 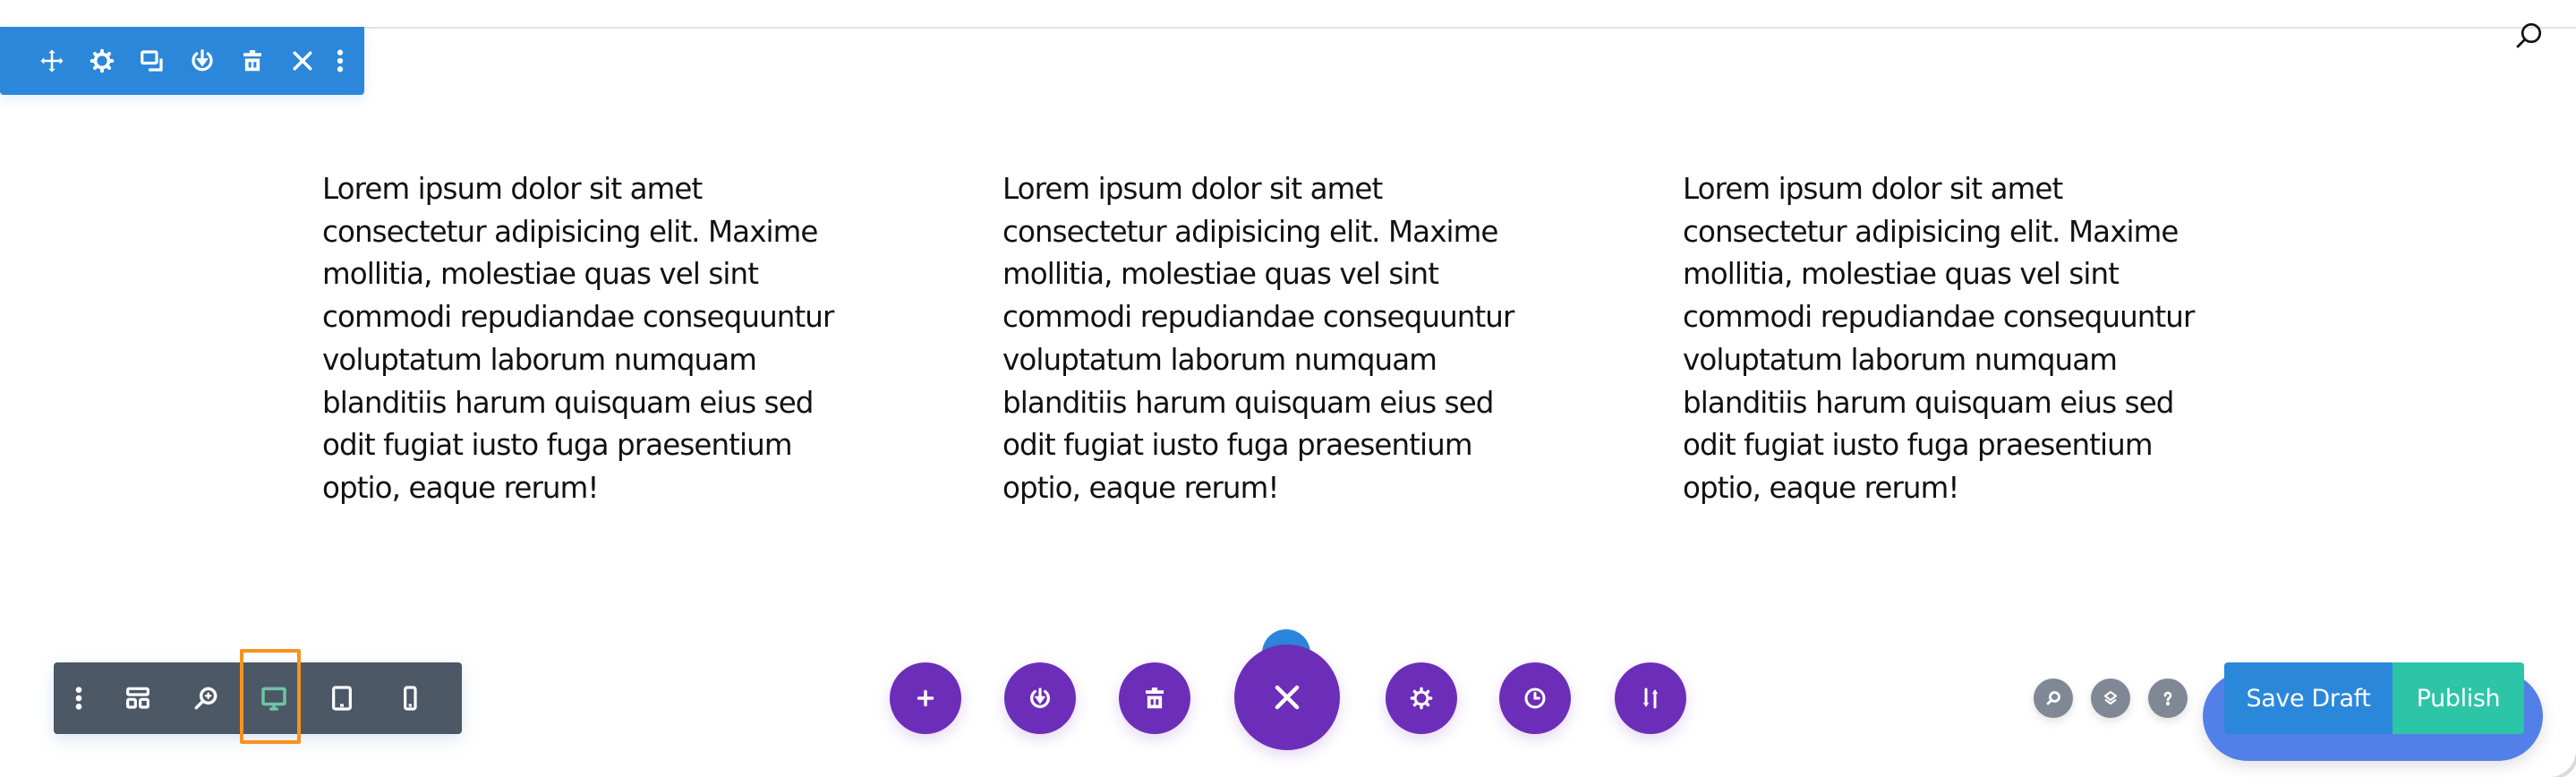 I want to click on delete-button, so click(x=252, y=61).